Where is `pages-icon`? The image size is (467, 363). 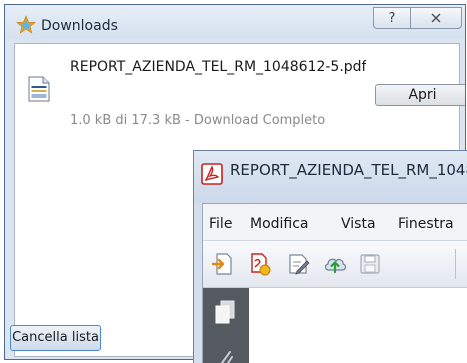 pages-icon is located at coordinates (225, 313).